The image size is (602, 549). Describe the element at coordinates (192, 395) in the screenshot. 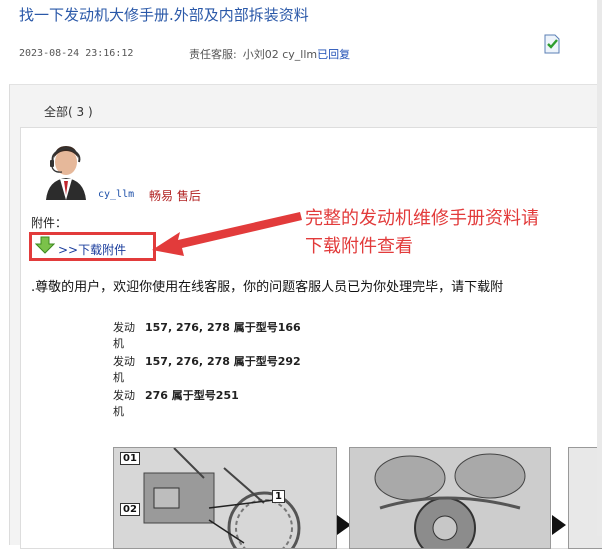

I see `engine-text: 276 属于型号251` at that location.